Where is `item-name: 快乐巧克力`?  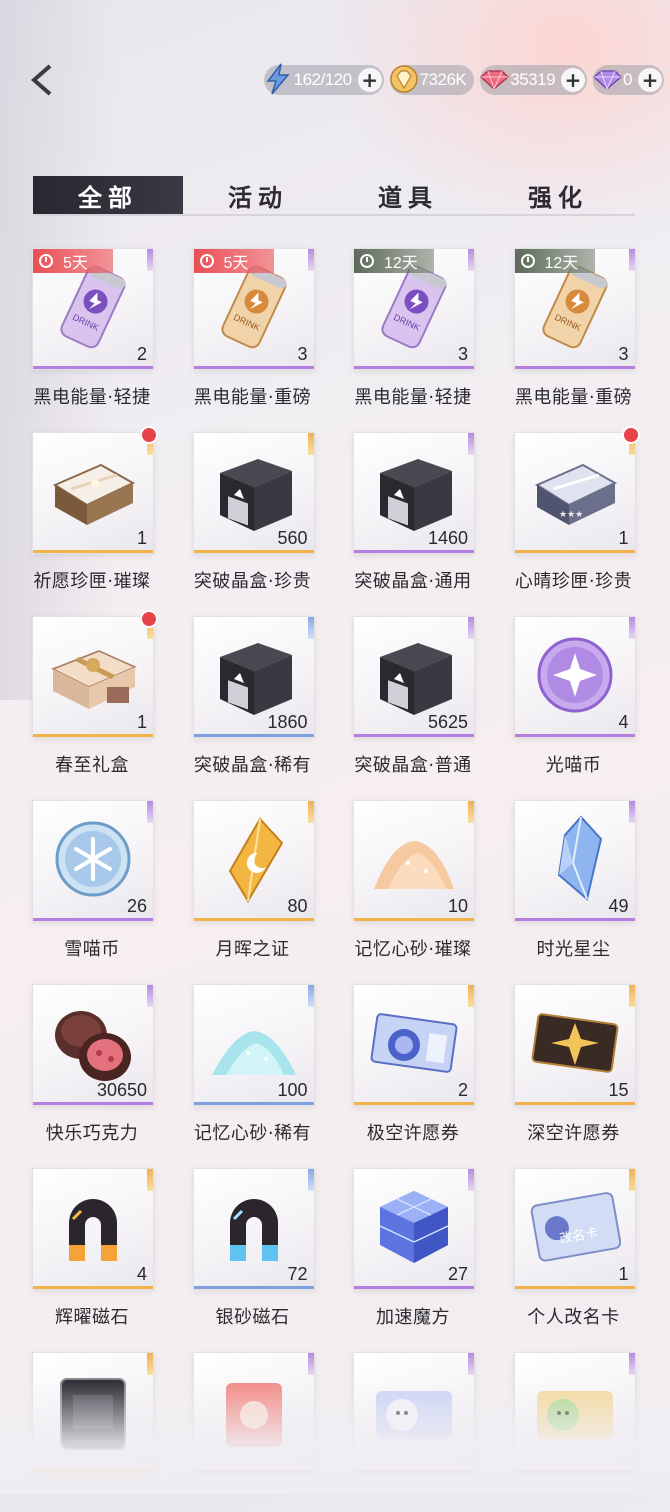
item-name: 快乐巧克力 is located at coordinates (92, 1133).